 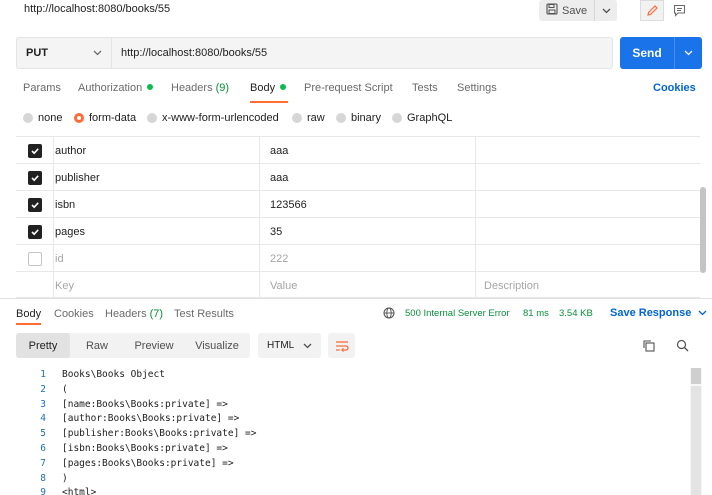 What do you see at coordinates (425, 88) in the screenshot?
I see `tab-tests: Tests` at bounding box center [425, 88].